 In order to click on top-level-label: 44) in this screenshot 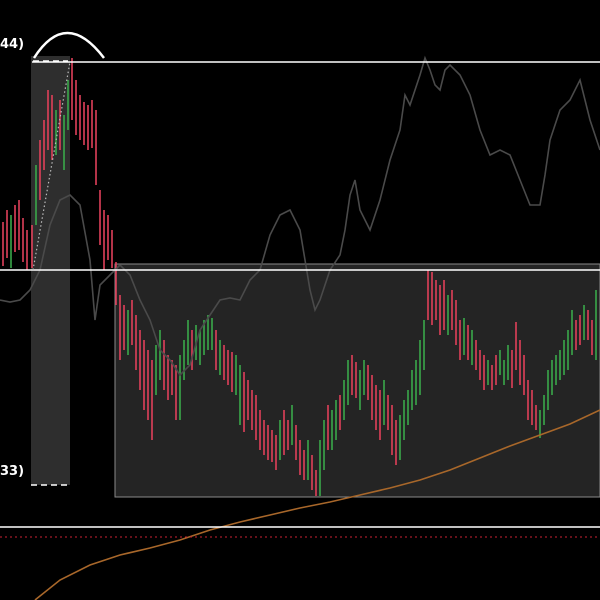, I will do `click(12, 44)`.